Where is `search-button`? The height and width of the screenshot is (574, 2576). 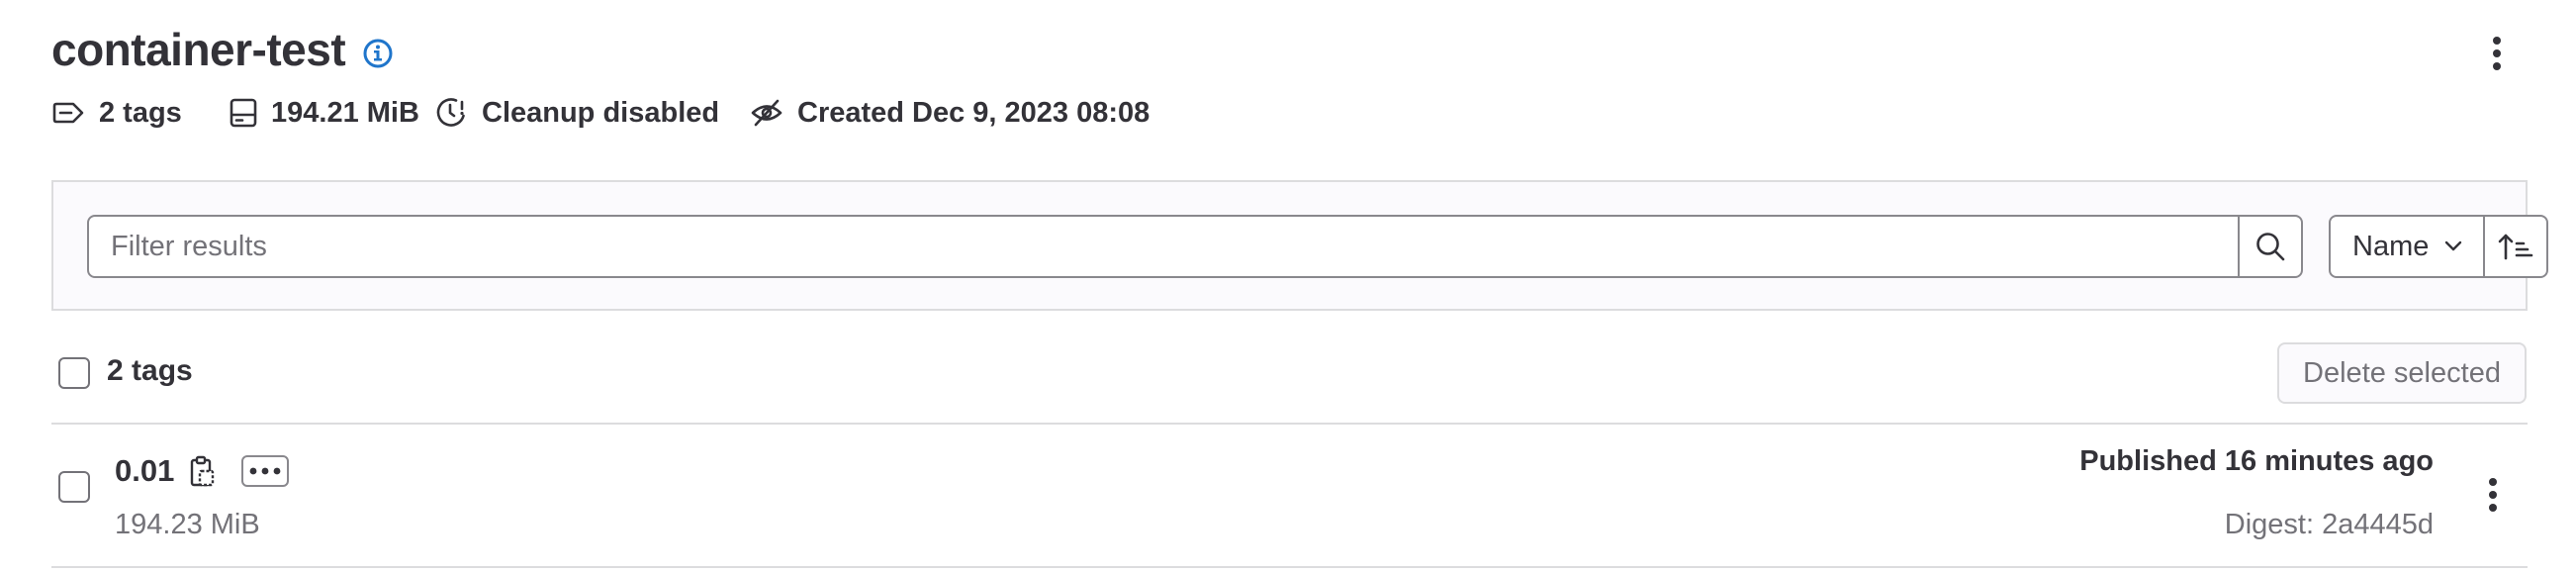 search-button is located at coordinates (2269, 246).